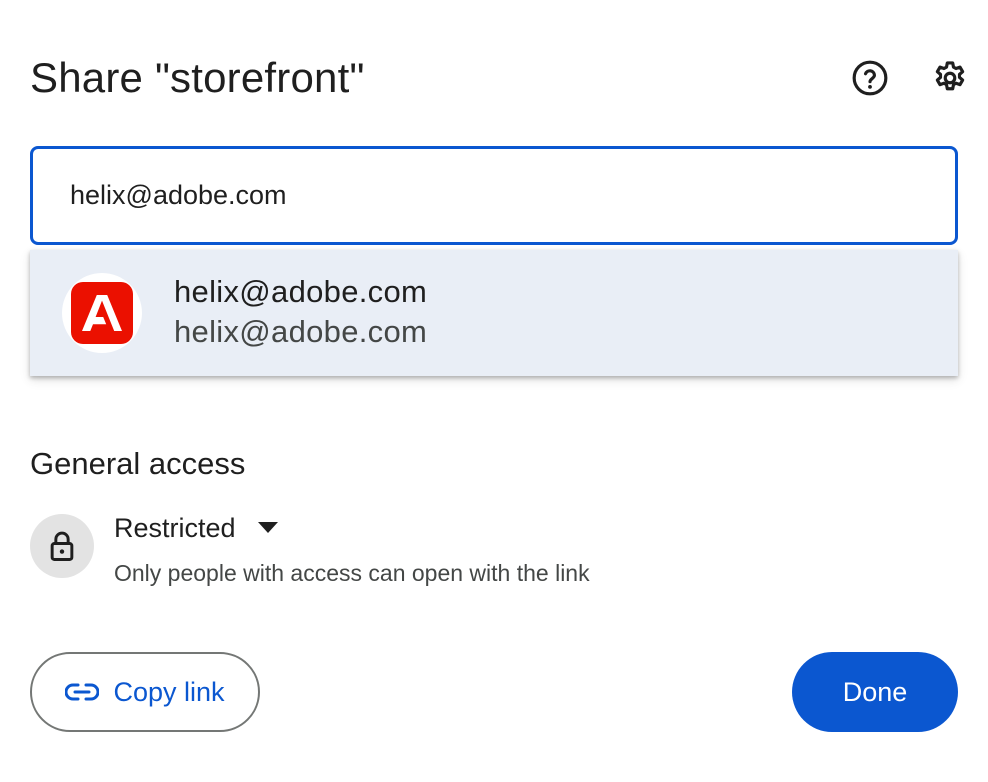 This screenshot has width=988, height=782. Describe the element at coordinates (138, 463) in the screenshot. I see `general-access-title: General access` at that location.